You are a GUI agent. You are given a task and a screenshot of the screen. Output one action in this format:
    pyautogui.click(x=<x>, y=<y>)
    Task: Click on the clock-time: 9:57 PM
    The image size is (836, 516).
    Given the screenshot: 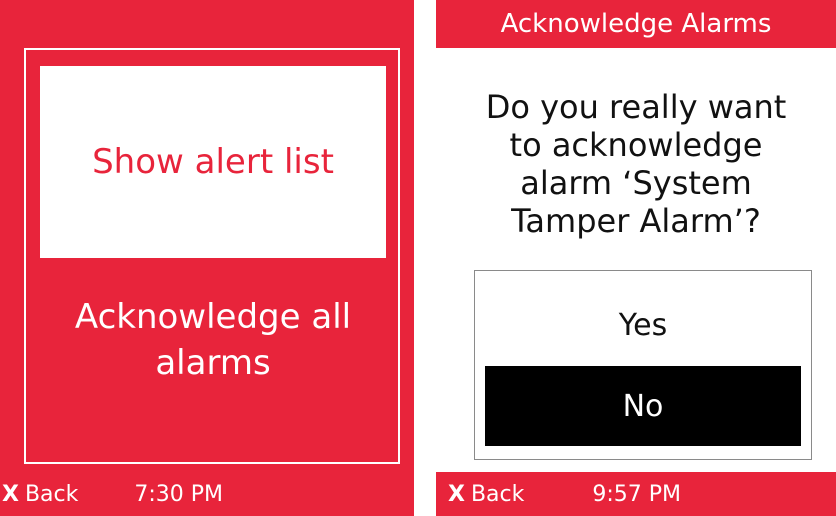 What is the action you would take?
    pyautogui.click(x=637, y=494)
    